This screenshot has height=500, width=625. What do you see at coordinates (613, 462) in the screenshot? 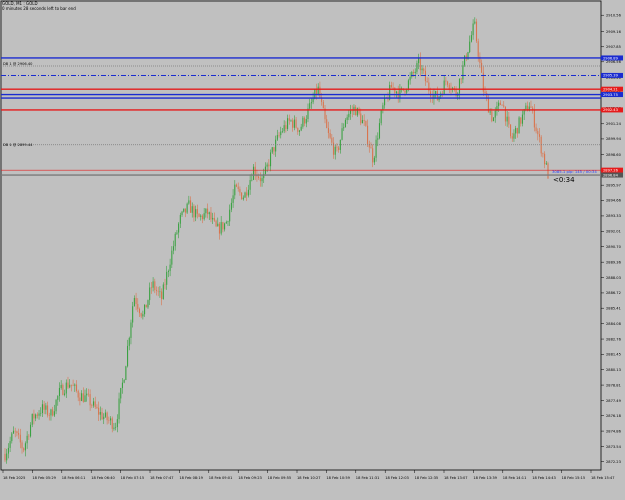
I see `y-tick-label: 2872.23` at bounding box center [613, 462].